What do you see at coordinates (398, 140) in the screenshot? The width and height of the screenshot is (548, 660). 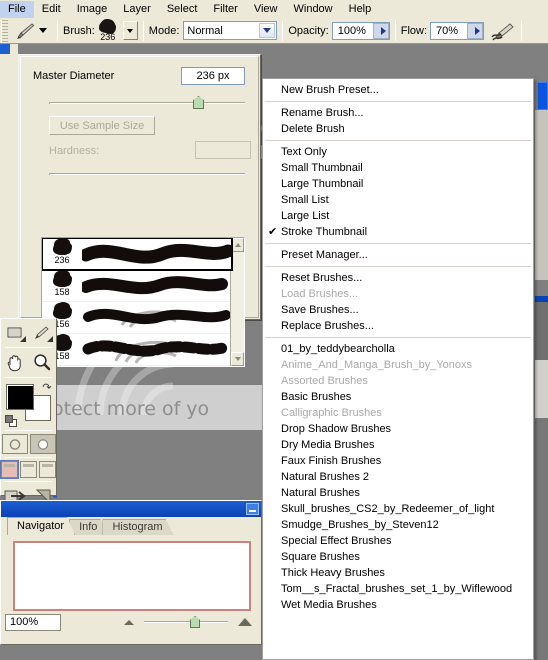 I see `menu-separator` at bounding box center [398, 140].